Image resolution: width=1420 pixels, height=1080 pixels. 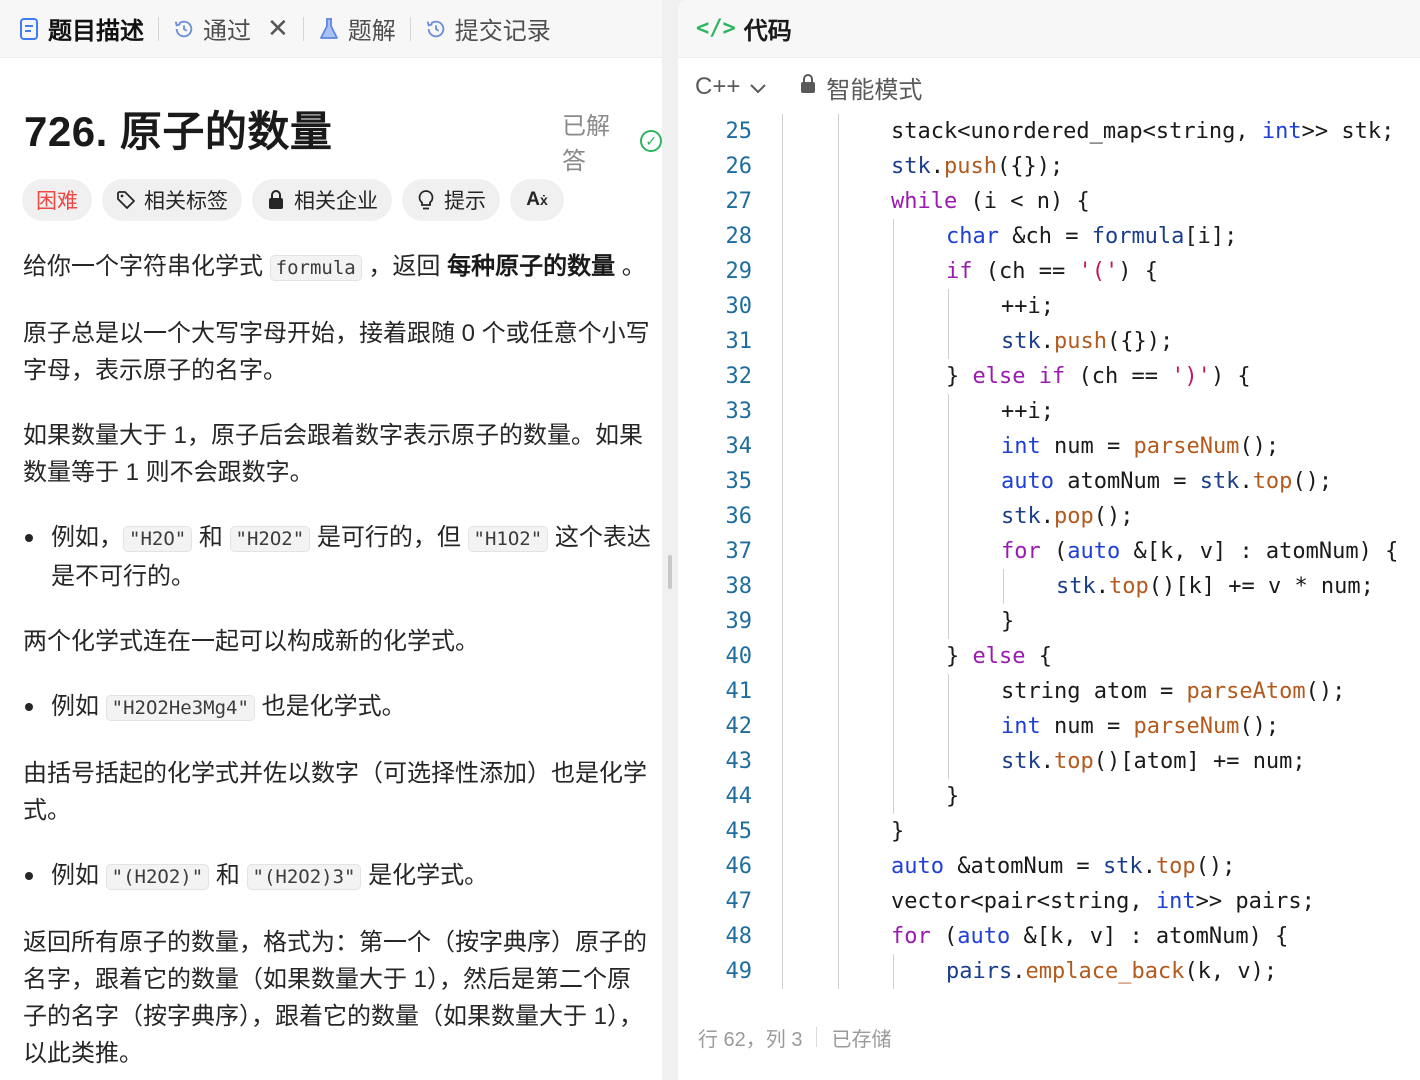 What do you see at coordinates (1049, 831) in the screenshot?
I see `code-line: 45}` at bounding box center [1049, 831].